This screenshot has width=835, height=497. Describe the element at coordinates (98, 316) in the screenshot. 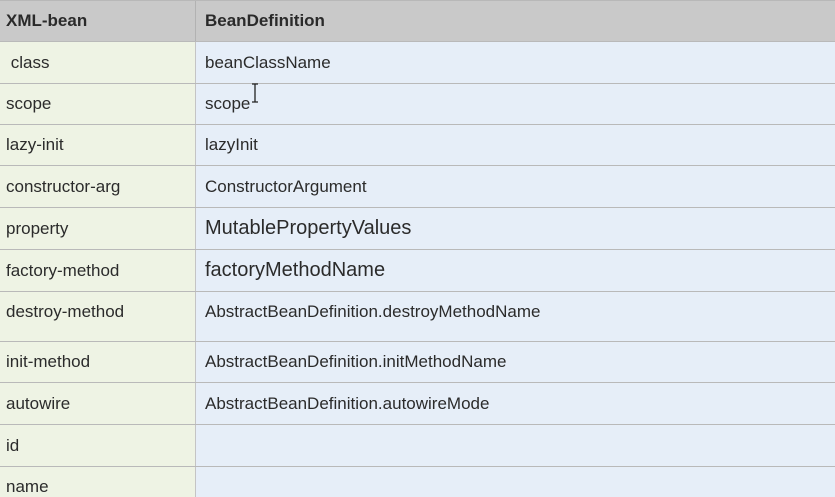

I see `xml-cell: destroy-method` at that location.